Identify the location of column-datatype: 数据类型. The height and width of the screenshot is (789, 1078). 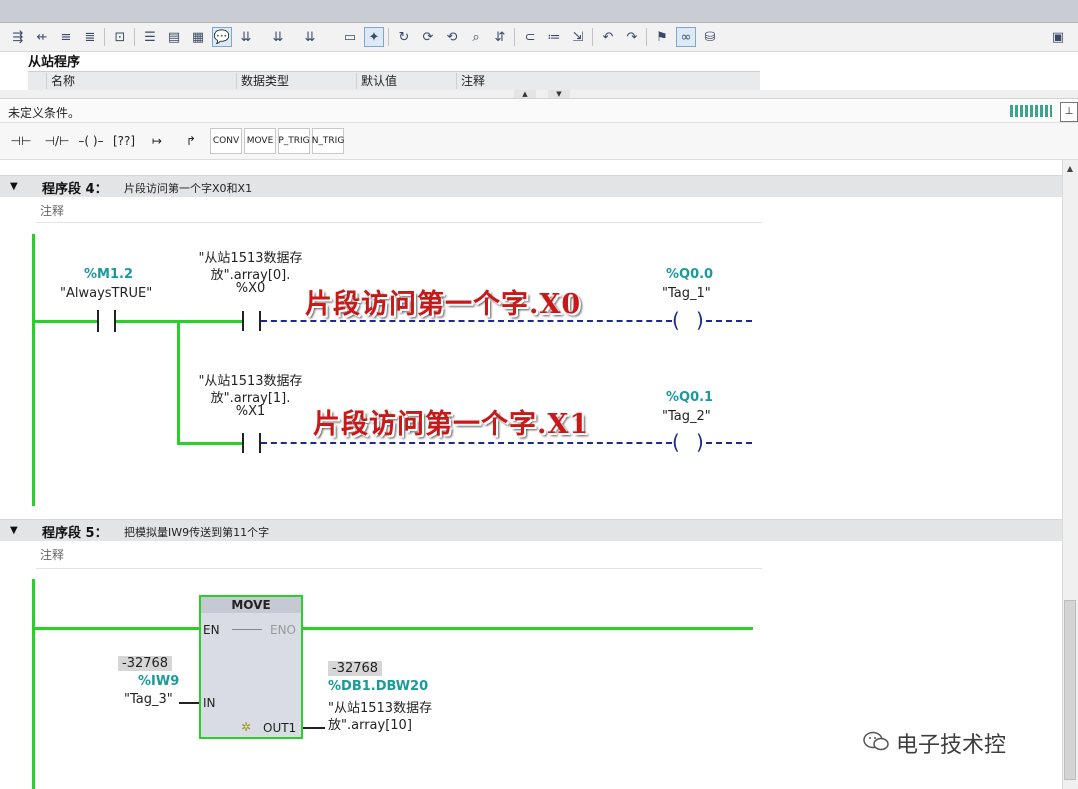
(295, 81).